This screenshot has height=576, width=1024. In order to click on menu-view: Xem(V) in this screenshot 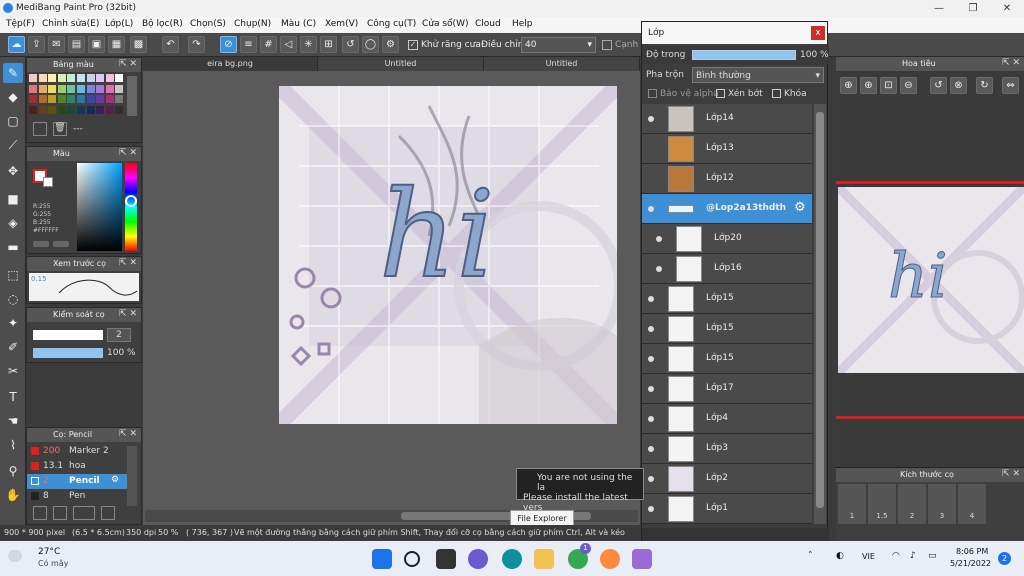, I will do `click(341, 24)`.